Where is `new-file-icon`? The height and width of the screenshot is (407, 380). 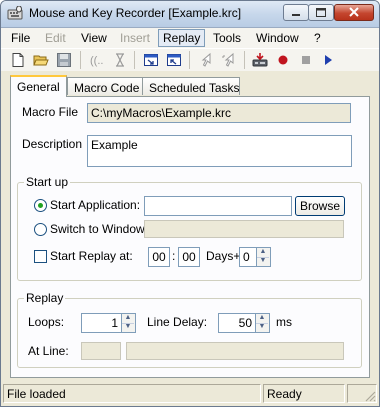
new-file-icon is located at coordinates (18, 60).